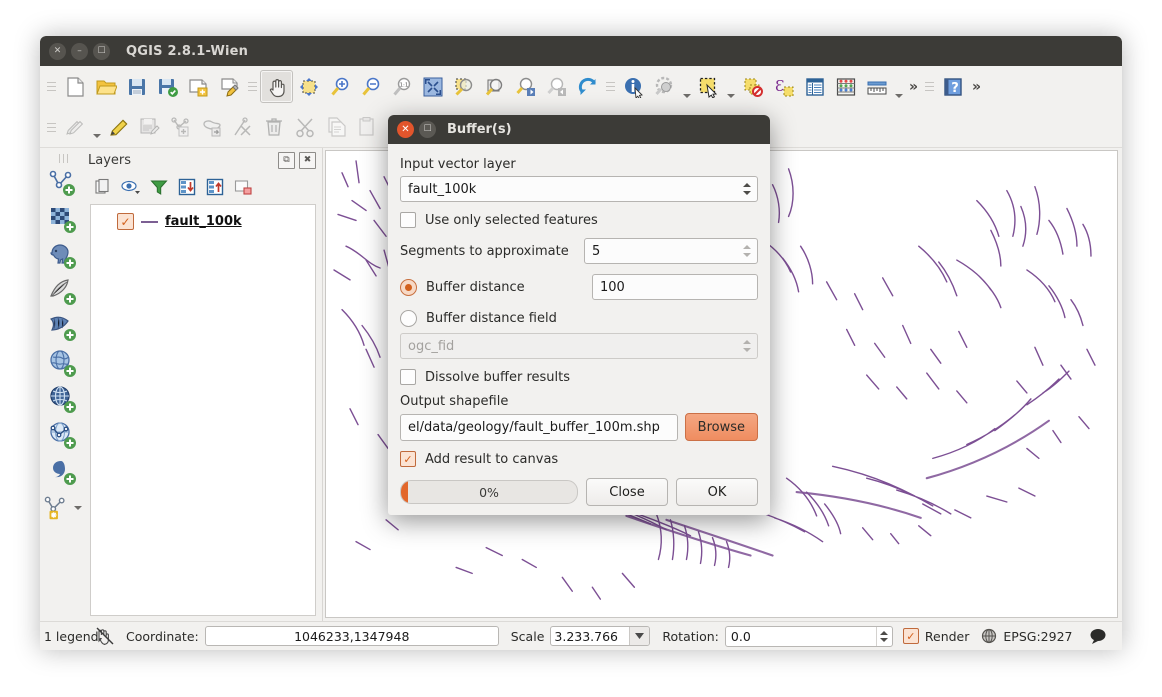  I want to click on rotation-stepper, so click(883, 636).